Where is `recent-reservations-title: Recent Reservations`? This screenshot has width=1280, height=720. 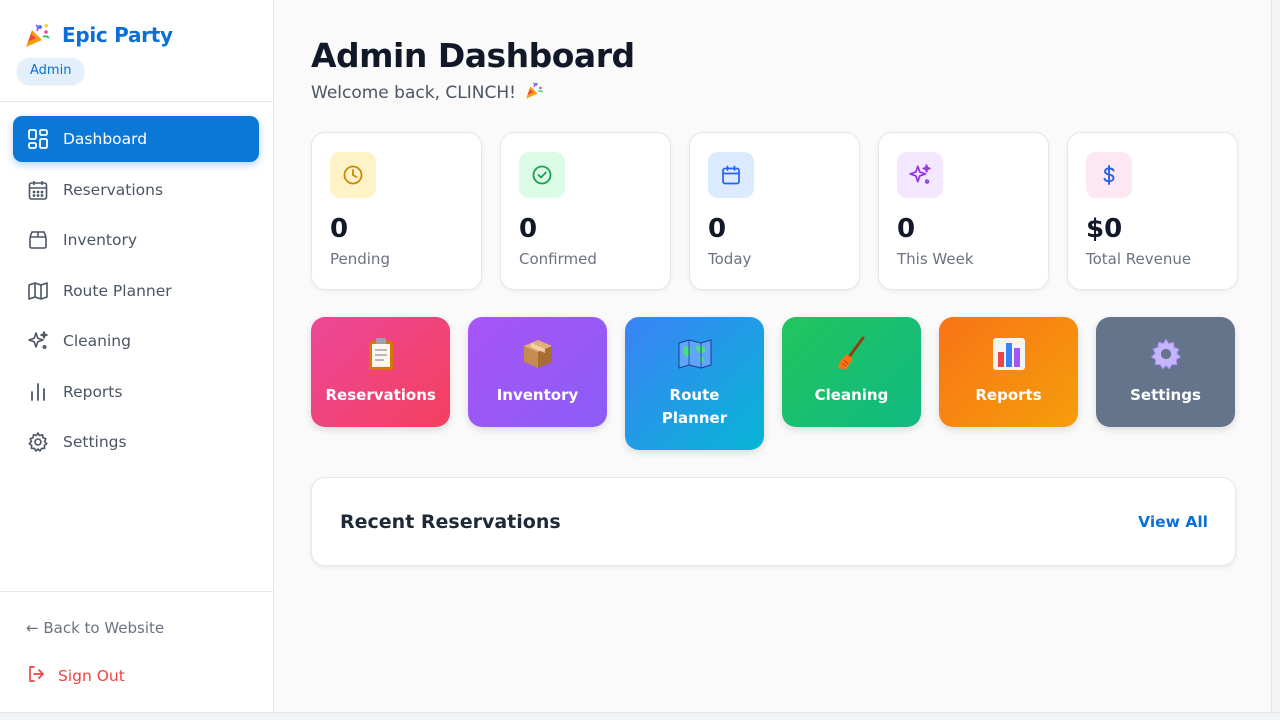 recent-reservations-title: Recent Reservations is located at coordinates (450, 522).